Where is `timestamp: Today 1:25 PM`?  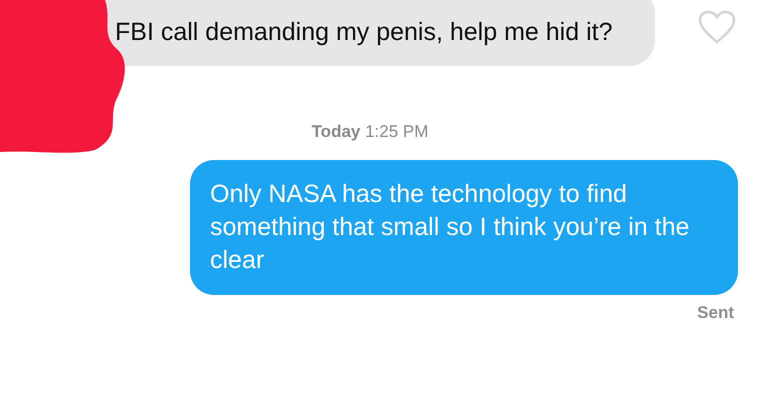 timestamp: Today 1:25 PM is located at coordinates (370, 132).